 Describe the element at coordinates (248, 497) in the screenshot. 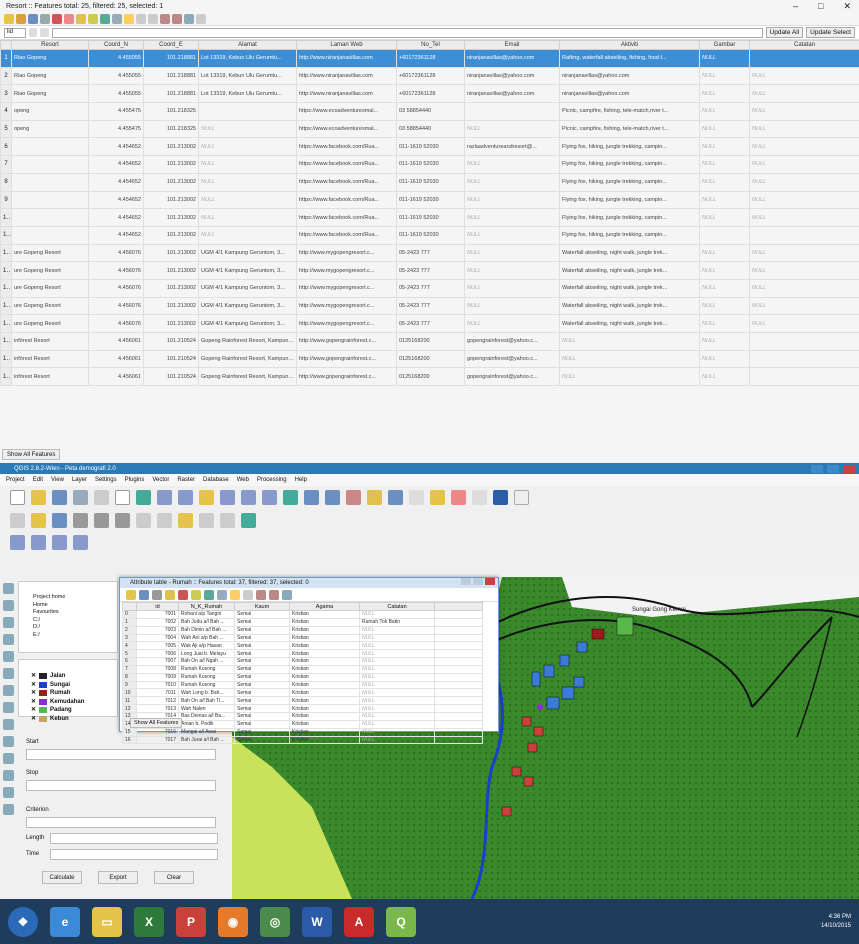

I see `zoom-selection-icon` at that location.